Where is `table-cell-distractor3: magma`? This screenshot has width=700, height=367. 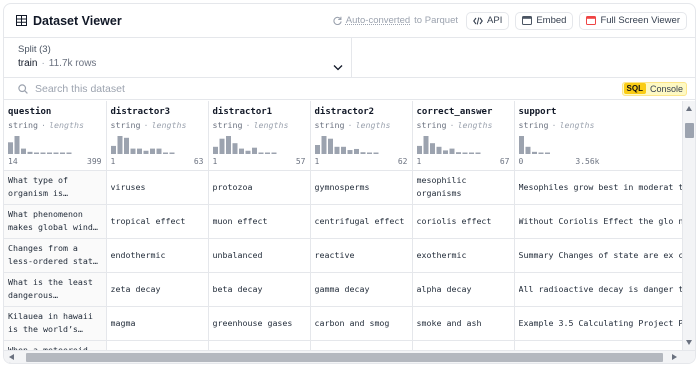 table-cell-distractor3: magma is located at coordinates (157, 323).